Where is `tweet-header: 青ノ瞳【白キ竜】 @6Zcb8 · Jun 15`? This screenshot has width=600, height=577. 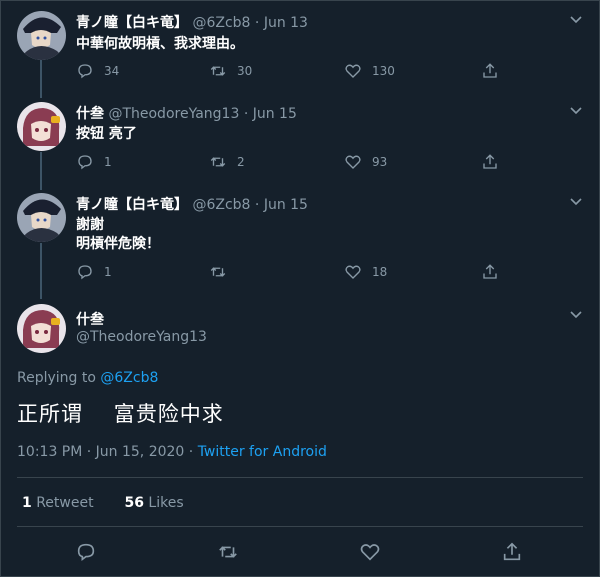
tweet-header: 青ノ瞳【白キ竜】 @6Zcb8 · Jun 15 is located at coordinates (192, 204).